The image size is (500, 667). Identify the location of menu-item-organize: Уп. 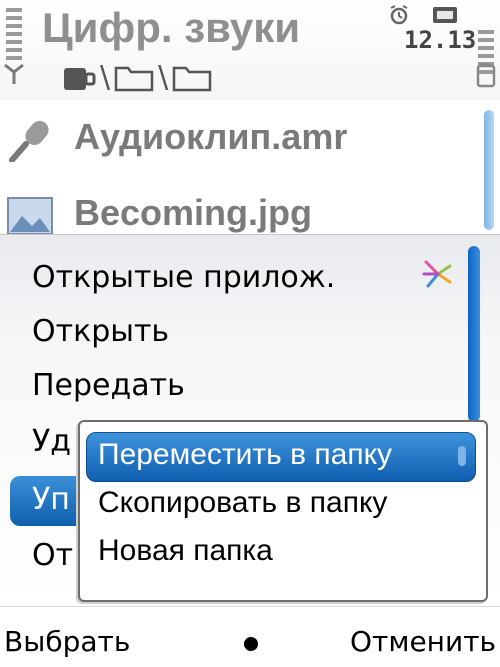
(51, 499).